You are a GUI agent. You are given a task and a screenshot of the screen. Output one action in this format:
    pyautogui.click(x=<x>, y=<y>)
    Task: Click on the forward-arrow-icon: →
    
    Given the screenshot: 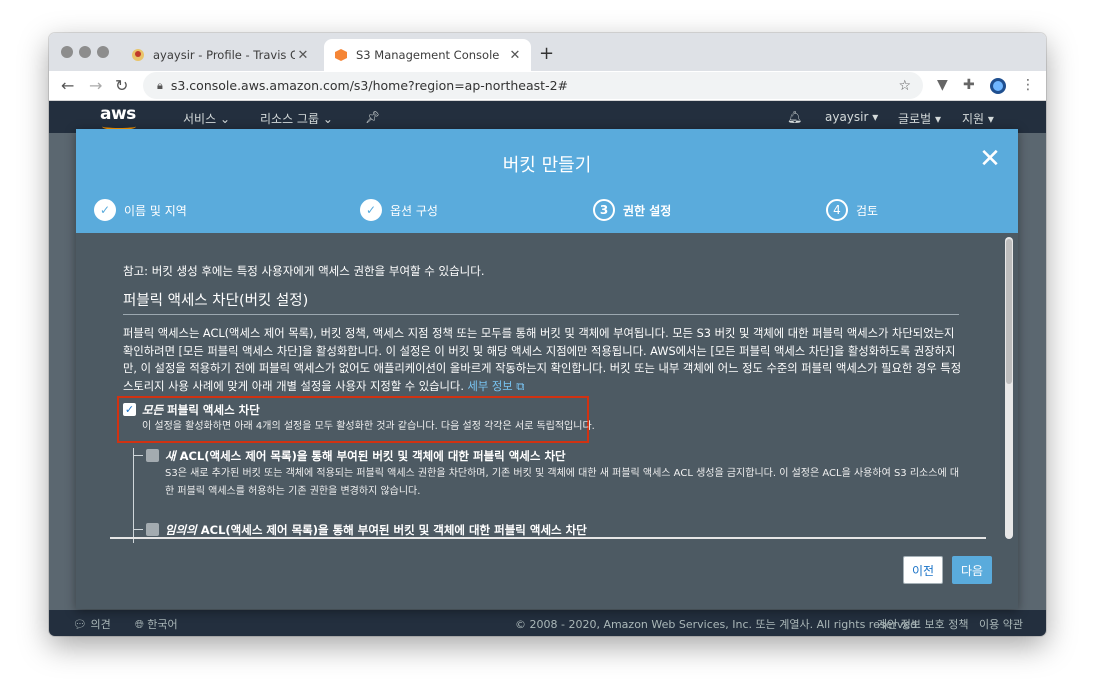 What is the action you would take?
    pyautogui.click(x=95, y=85)
    